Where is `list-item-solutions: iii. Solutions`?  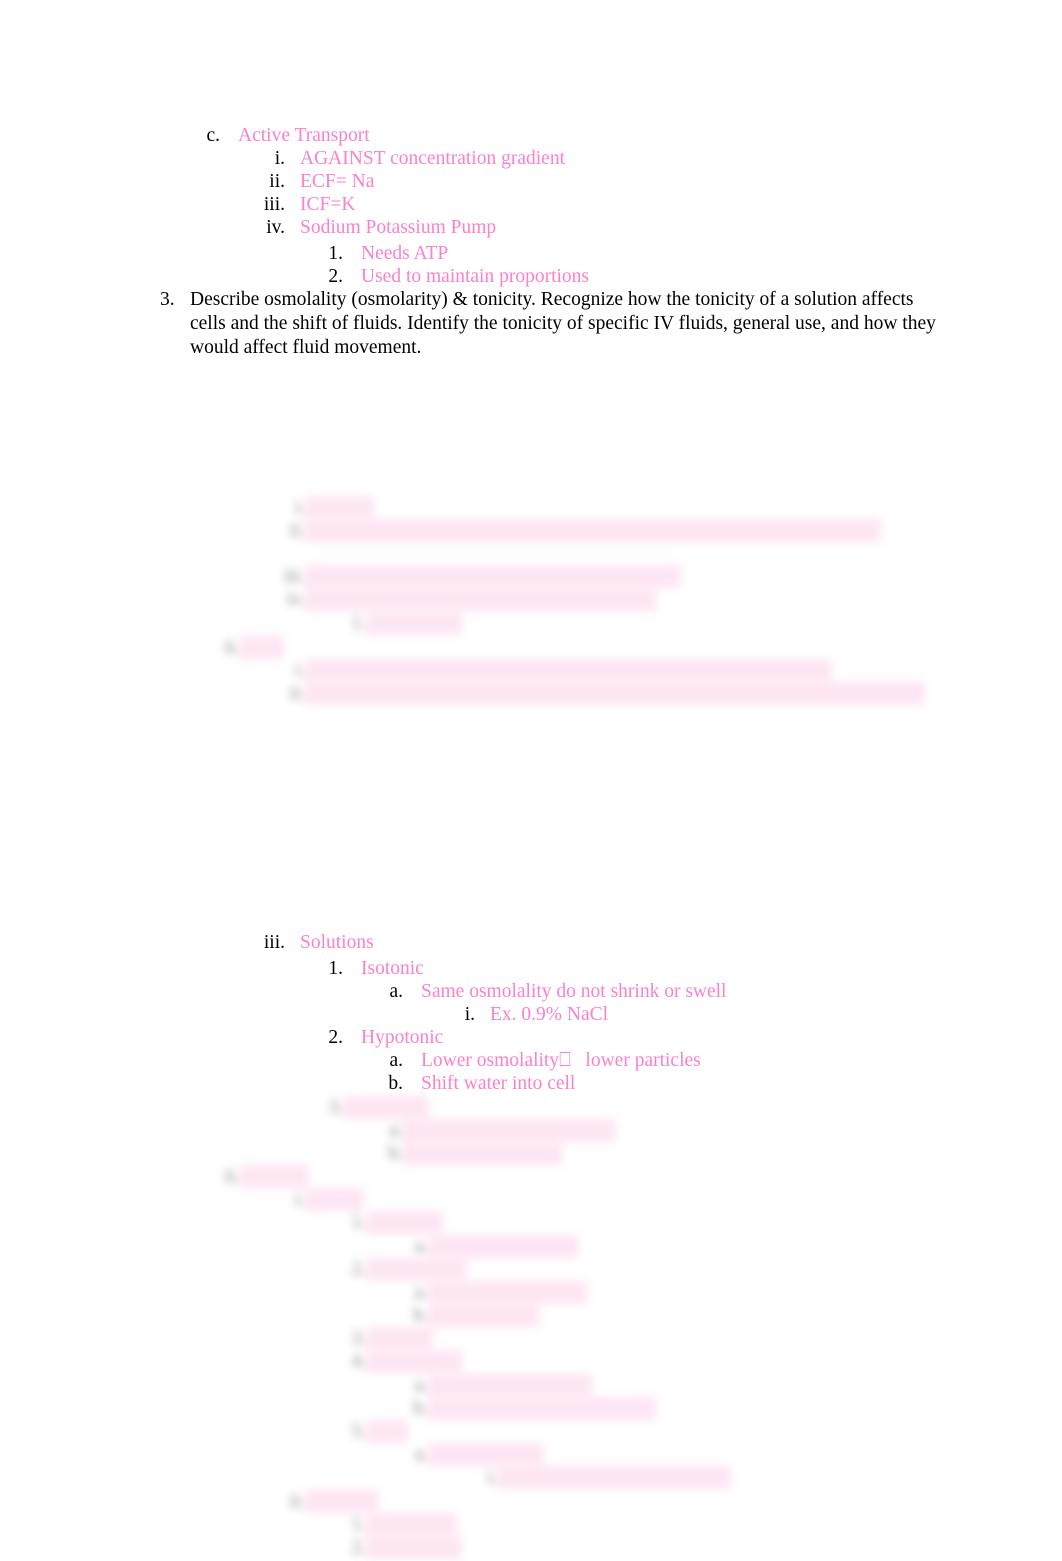
list-item-solutions: iii. Solutions is located at coordinates (312, 942).